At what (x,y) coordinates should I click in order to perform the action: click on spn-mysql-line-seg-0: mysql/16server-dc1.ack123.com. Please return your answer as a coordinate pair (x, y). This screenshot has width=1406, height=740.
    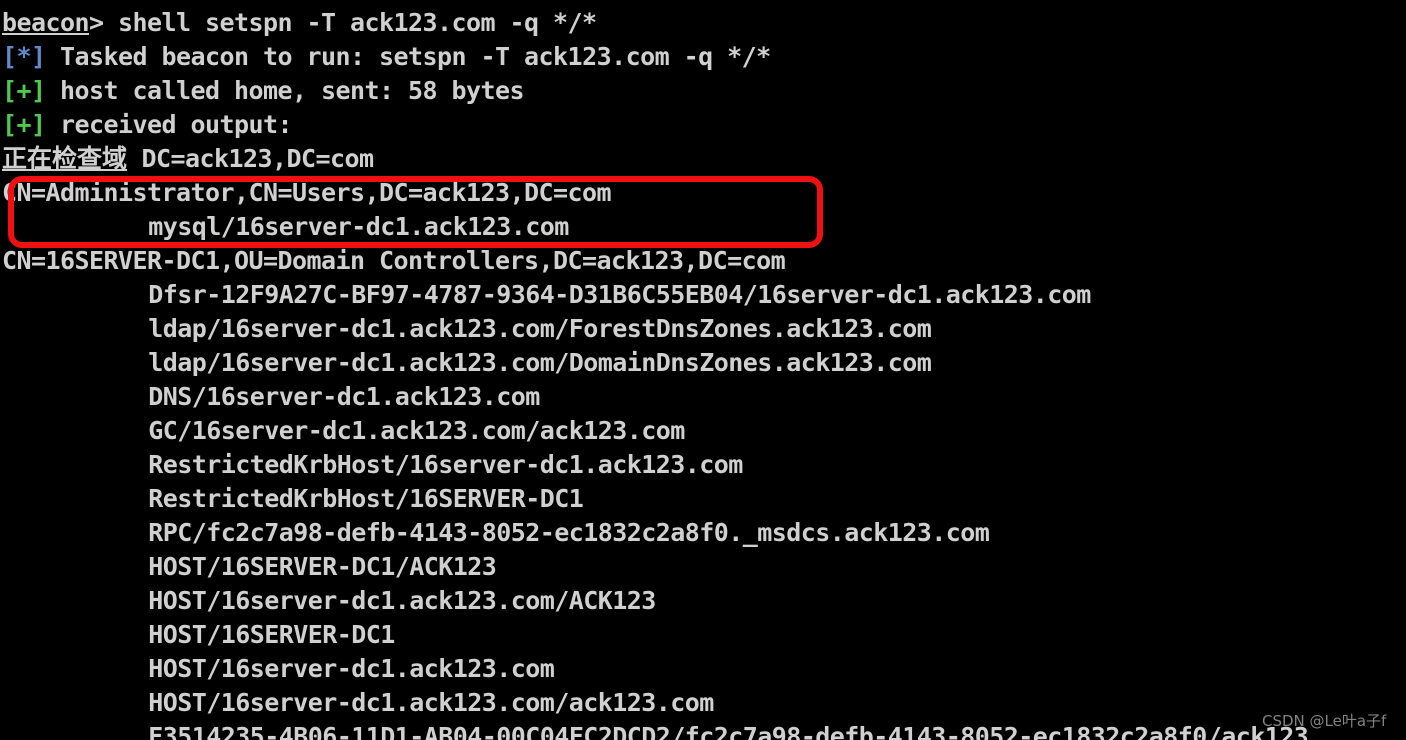
    Looking at the image, I should click on (358, 226).